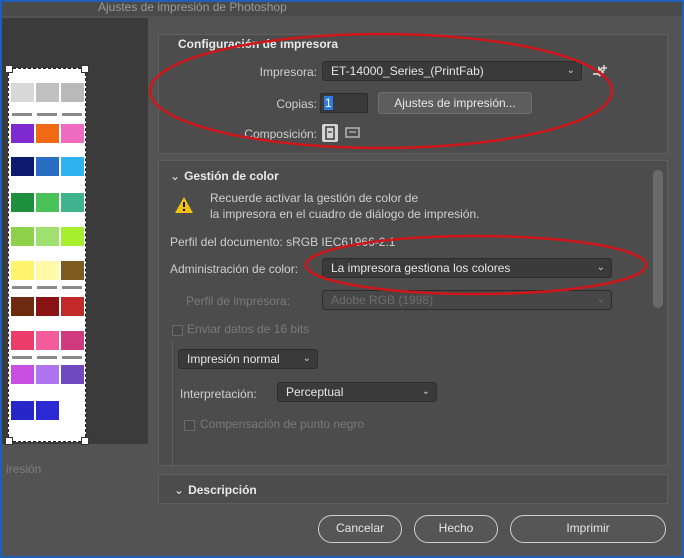 The image size is (684, 558). Describe the element at coordinates (360, 529) in the screenshot. I see `cancel-button: Cancelar` at that location.